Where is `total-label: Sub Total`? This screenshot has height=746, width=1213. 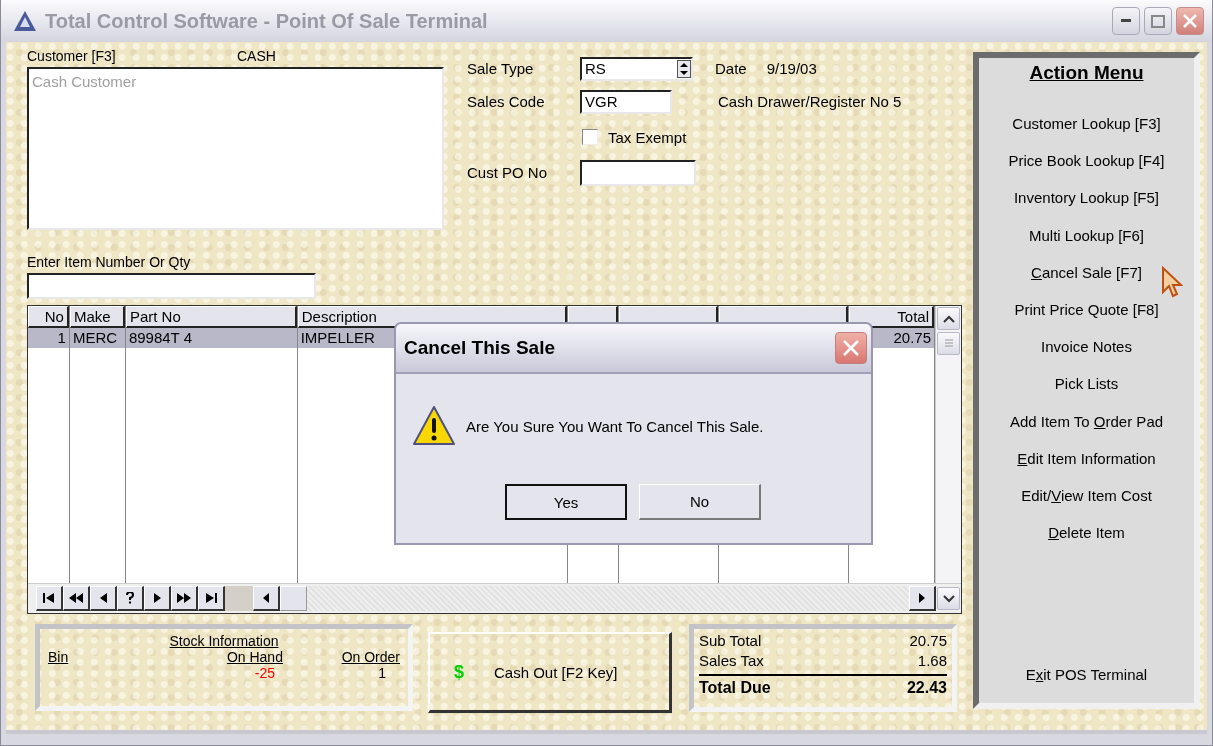
total-label: Sub Total is located at coordinates (730, 641).